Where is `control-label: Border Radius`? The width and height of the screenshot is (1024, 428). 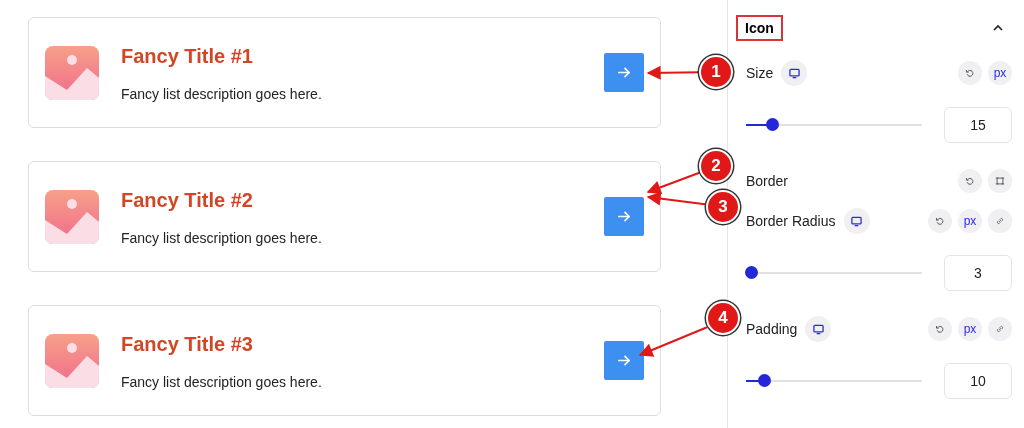
control-label: Border Radius is located at coordinates (791, 221).